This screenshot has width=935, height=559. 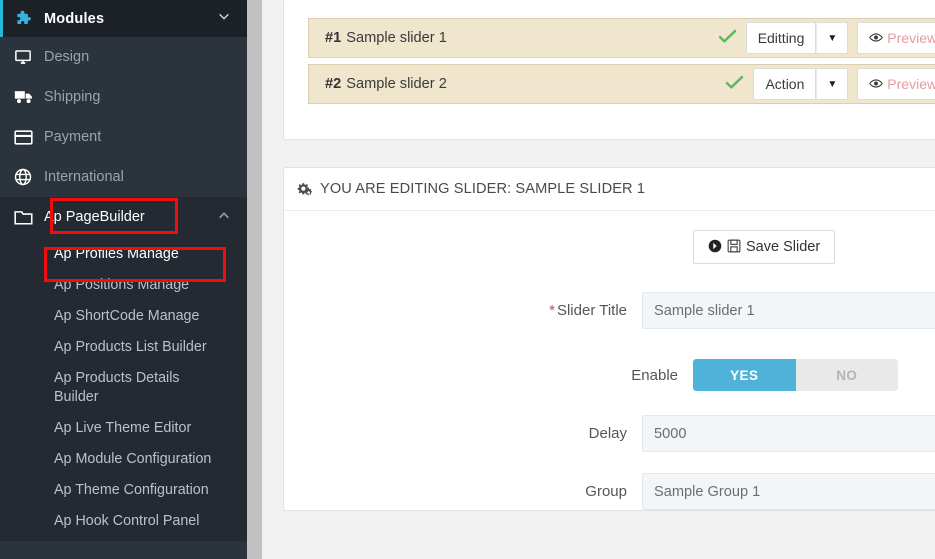 I want to click on sidebar-item-international: International, so click(x=123, y=177).